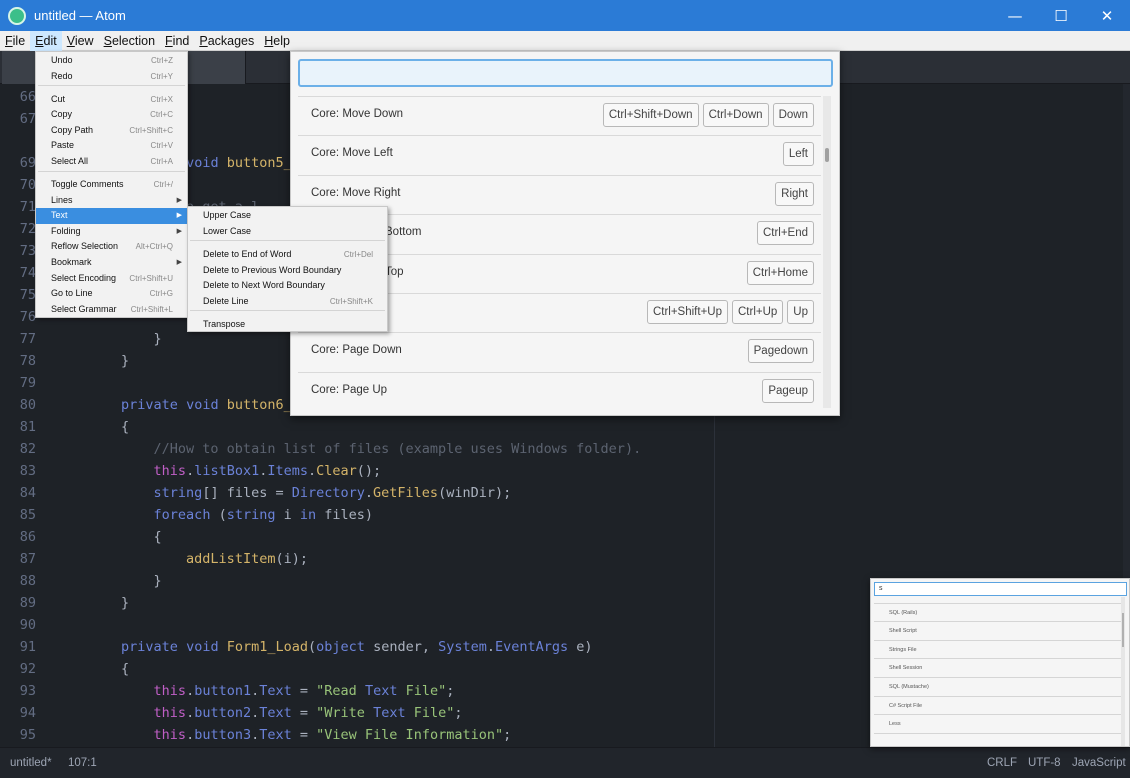 The image size is (1130, 778). I want to click on menu-find: Find, so click(177, 41).